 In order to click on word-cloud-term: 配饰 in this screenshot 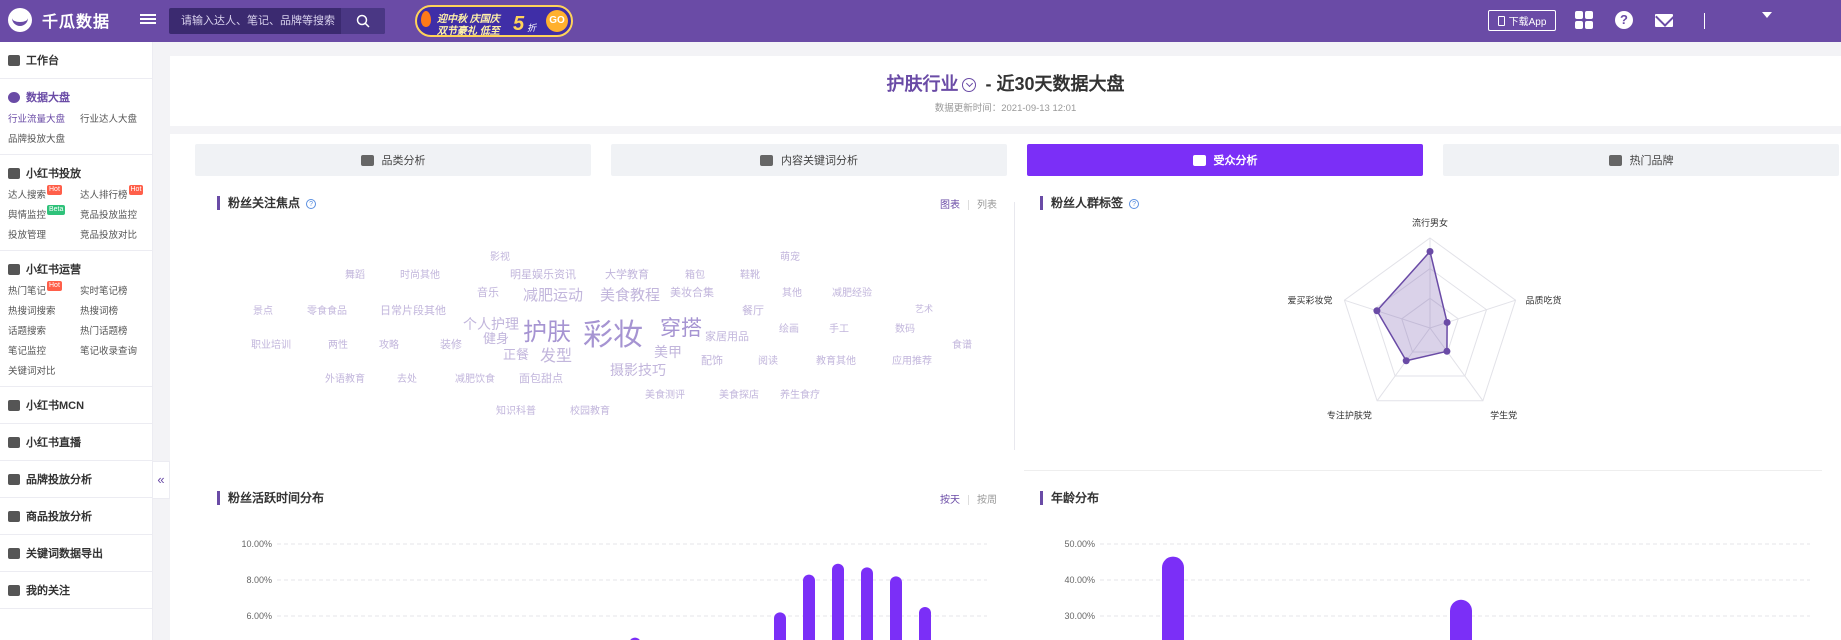, I will do `click(712, 360)`.